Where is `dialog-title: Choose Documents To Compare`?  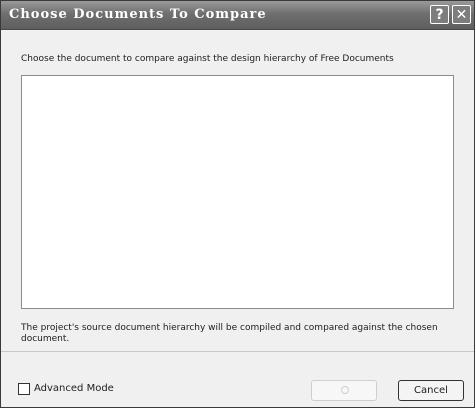
dialog-title: Choose Documents To Compare is located at coordinates (138, 14).